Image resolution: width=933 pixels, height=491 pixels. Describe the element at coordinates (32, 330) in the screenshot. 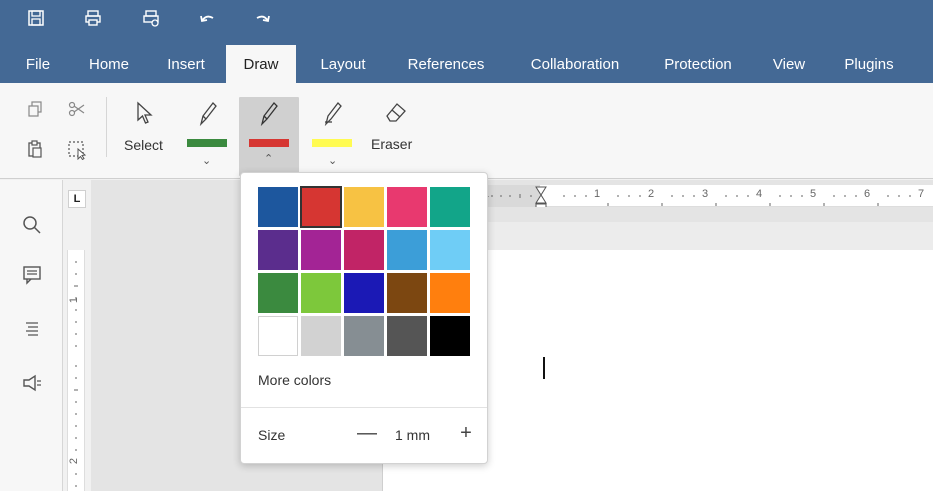

I see `headings-icon` at that location.